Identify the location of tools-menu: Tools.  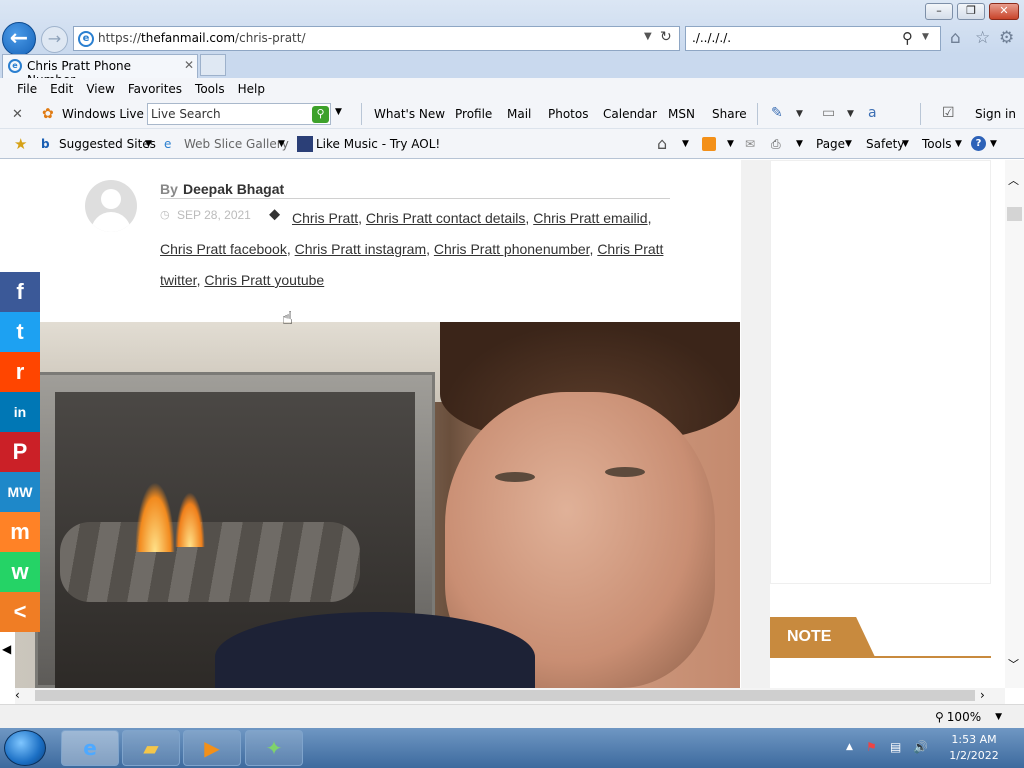
(937, 144).